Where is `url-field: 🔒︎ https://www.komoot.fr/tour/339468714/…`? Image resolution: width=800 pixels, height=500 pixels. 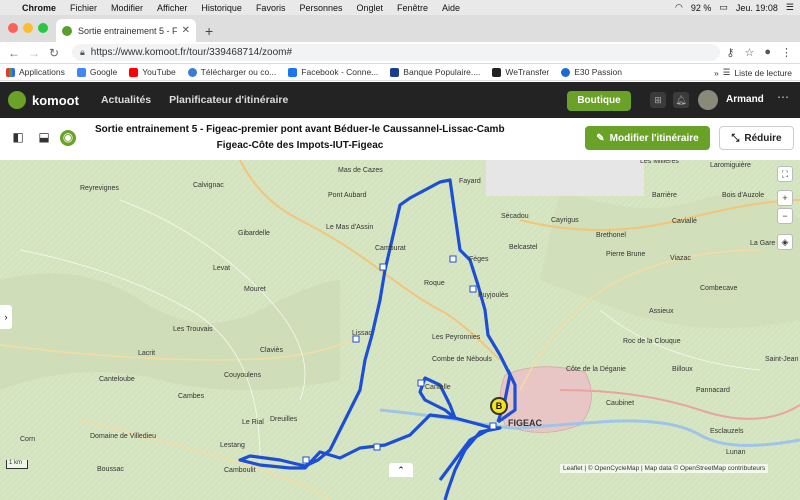 url-field: 🔒︎ https://www.komoot.fr/tour/339468714/… is located at coordinates (396, 52).